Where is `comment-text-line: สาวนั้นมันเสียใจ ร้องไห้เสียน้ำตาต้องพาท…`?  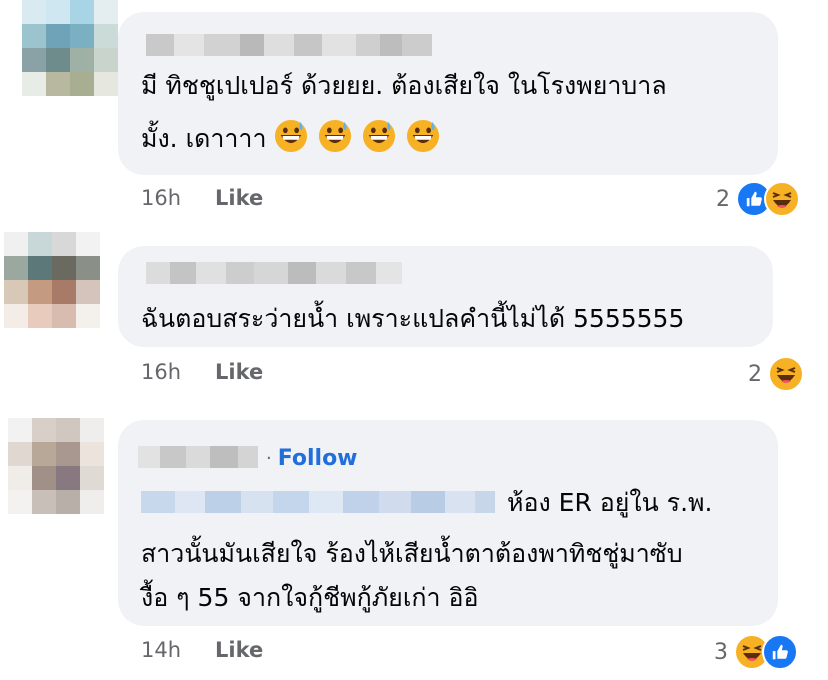 comment-text-line: สาวนั้นมันเสียใจ ร้องไห้เสียน้ำตาต้องพาท… is located at coordinates (412, 553).